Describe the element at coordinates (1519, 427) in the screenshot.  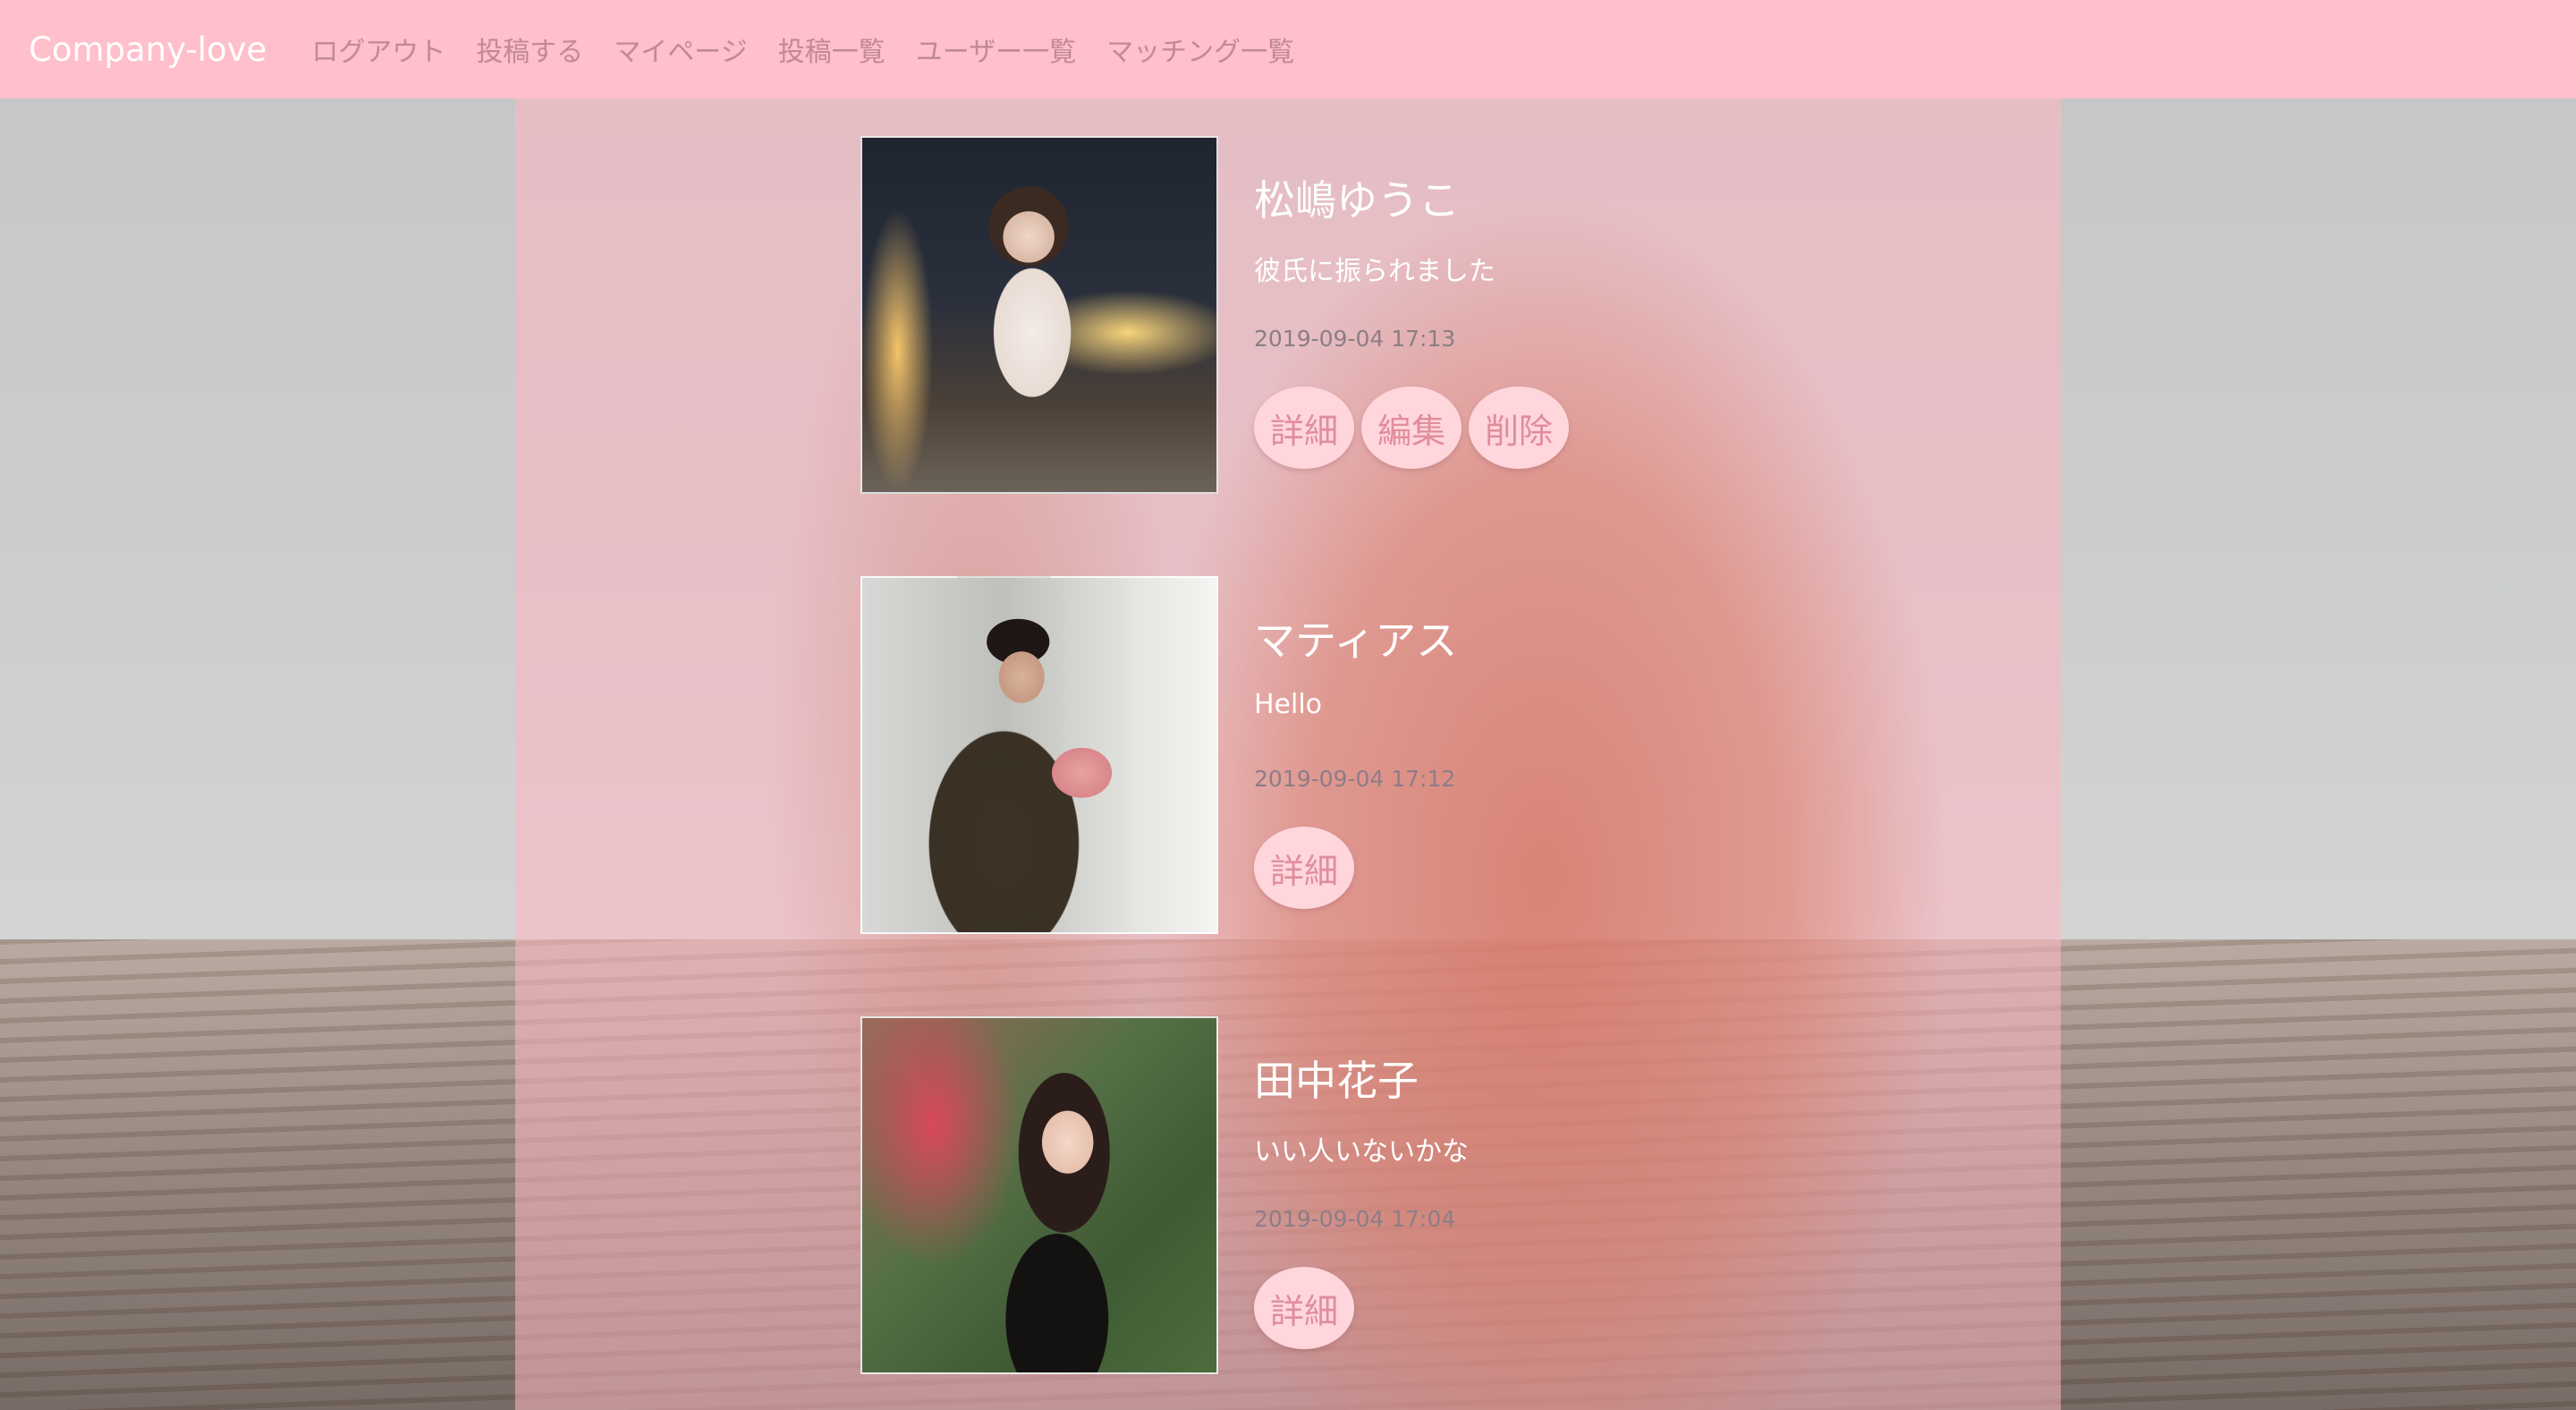
I see `delete-button: 削除` at that location.